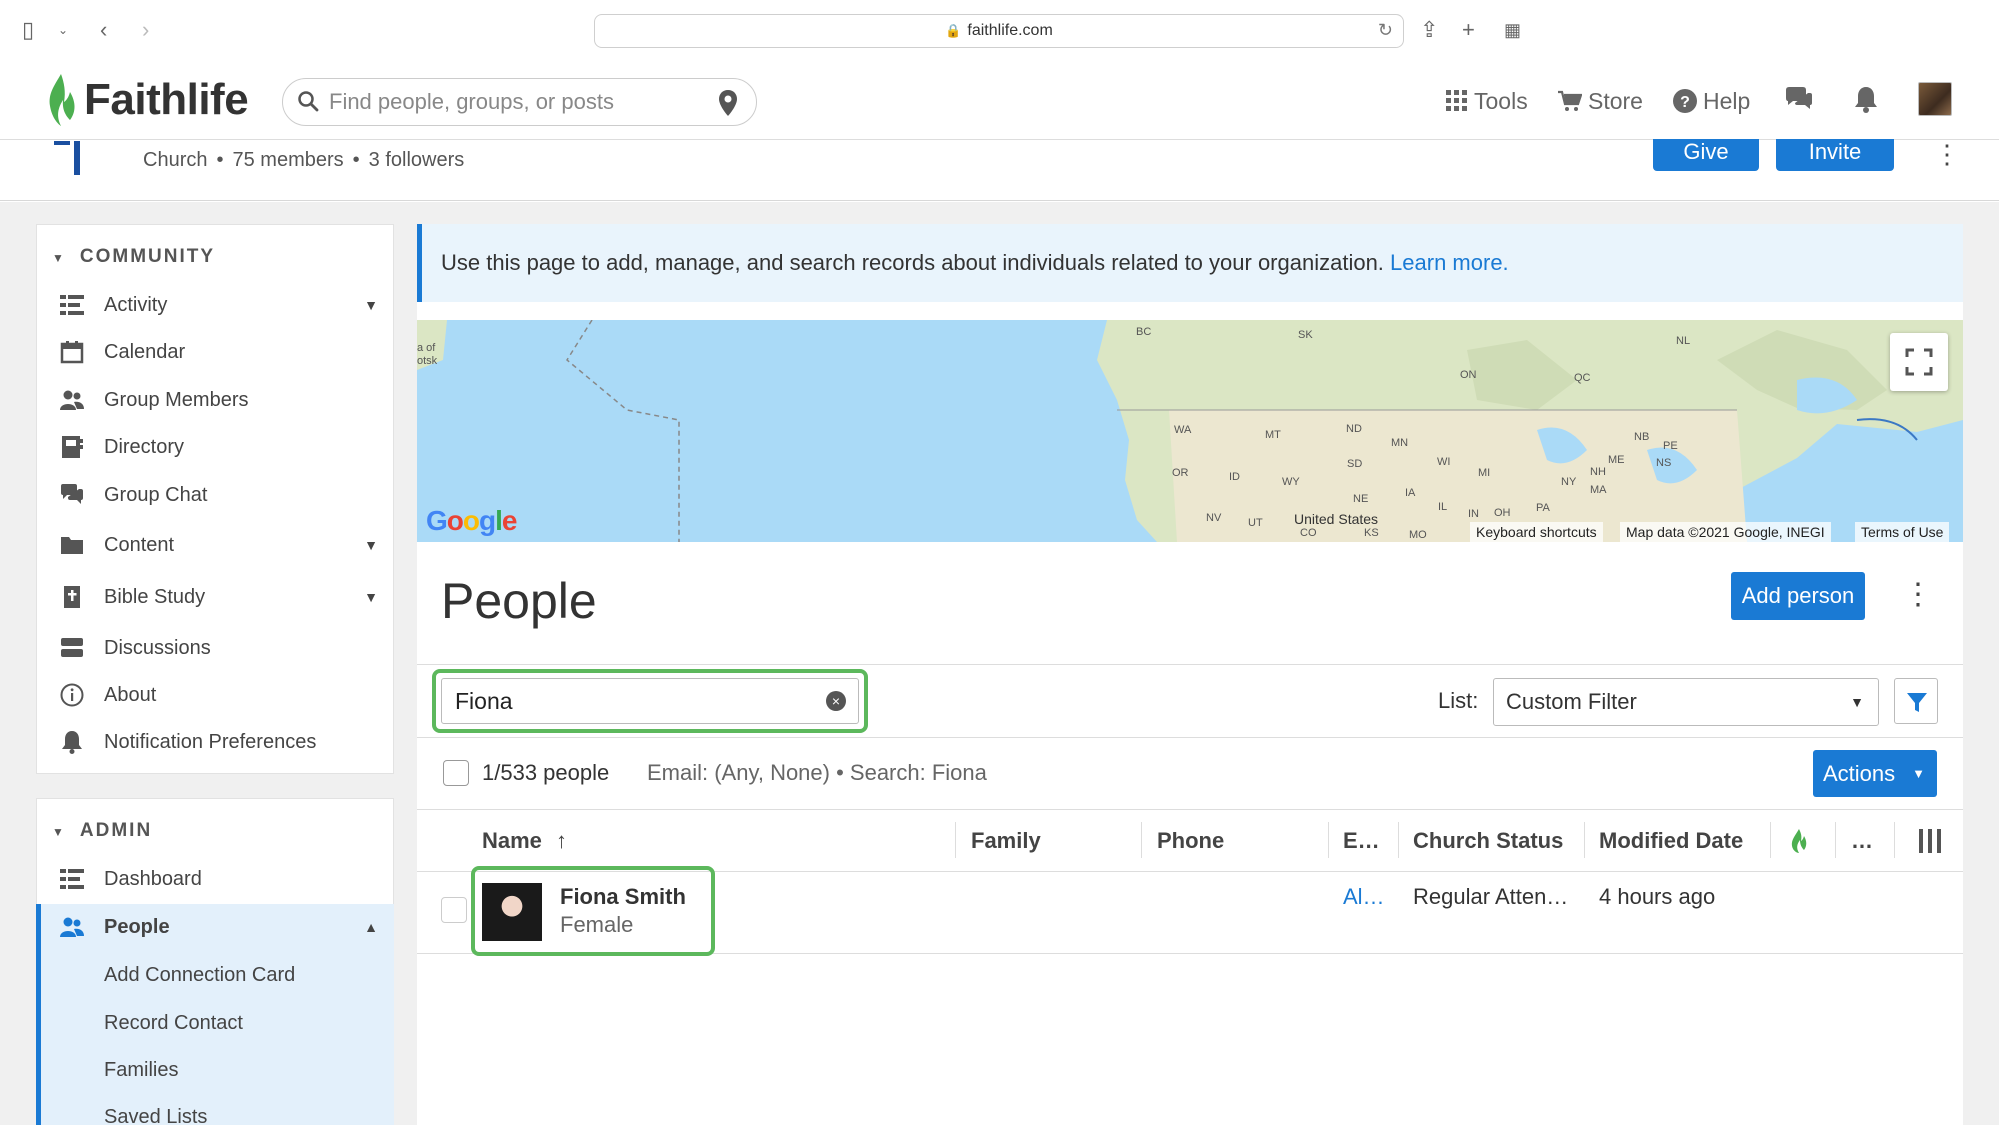  What do you see at coordinates (137, 926) in the screenshot?
I see `sidebar-item-label: People` at bounding box center [137, 926].